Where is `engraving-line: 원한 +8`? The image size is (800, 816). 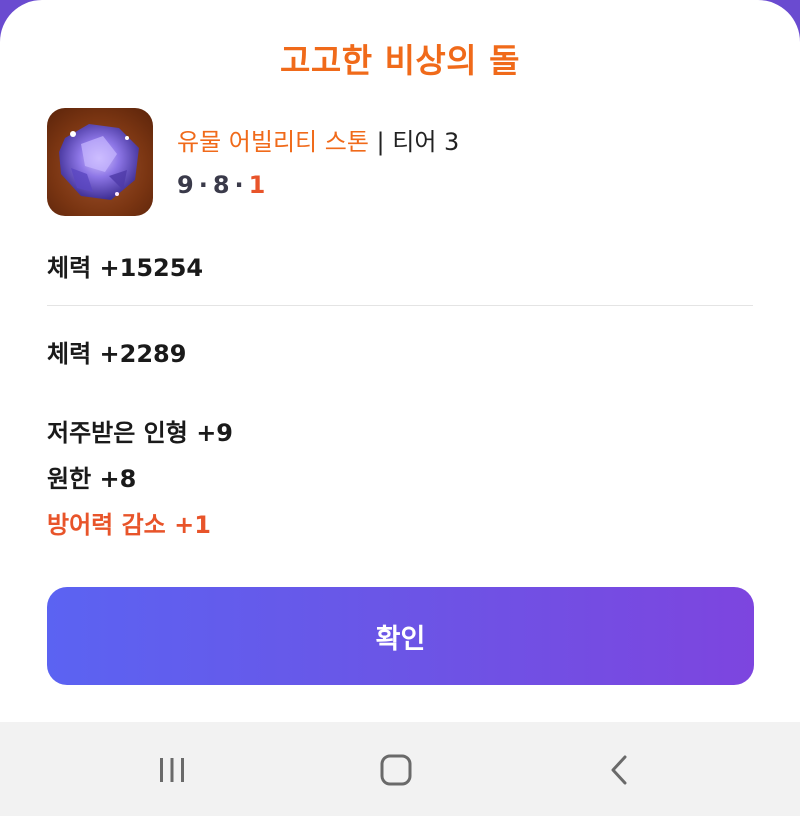 engraving-line: 원한 +8 is located at coordinates (92, 479).